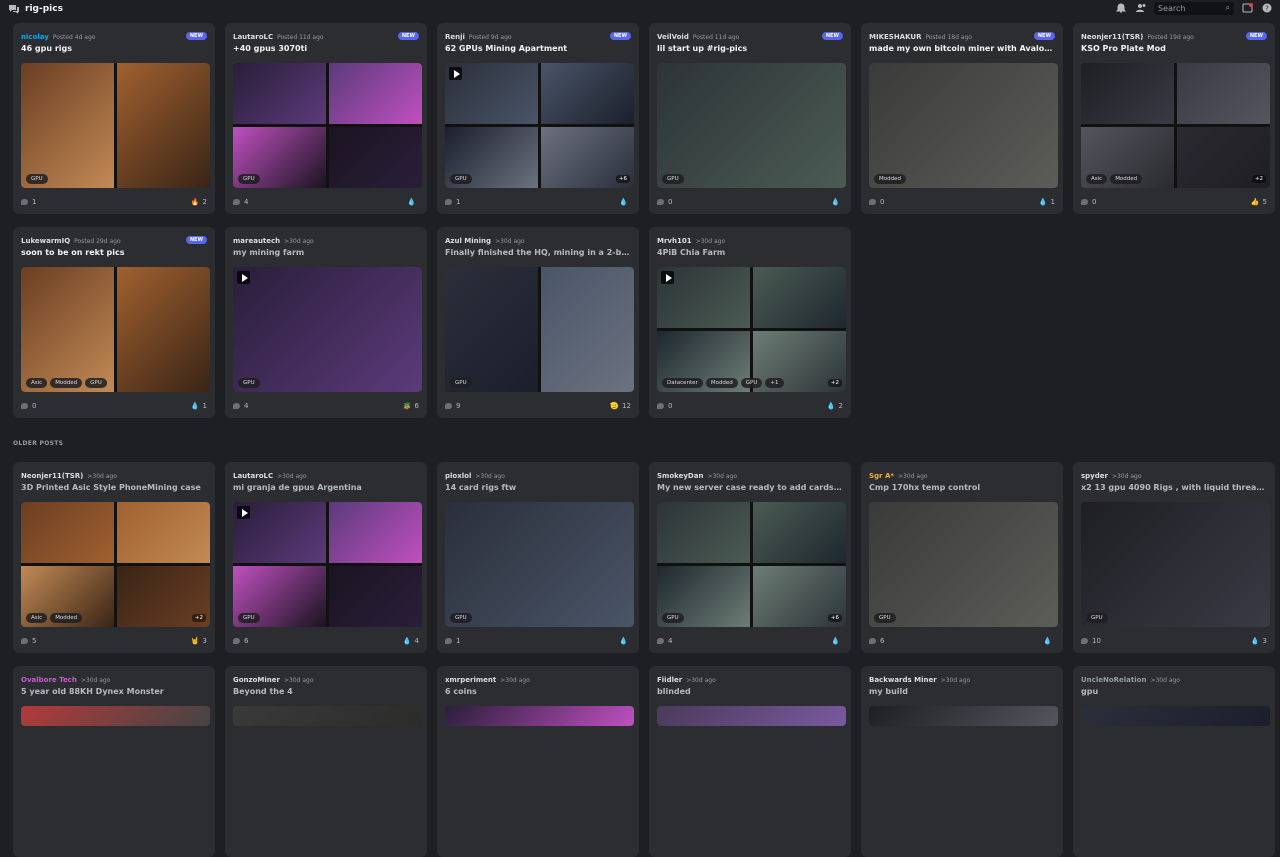  What do you see at coordinates (1174, 48) in the screenshot?
I see `post-title: KSO Pro Plate Mod` at bounding box center [1174, 48].